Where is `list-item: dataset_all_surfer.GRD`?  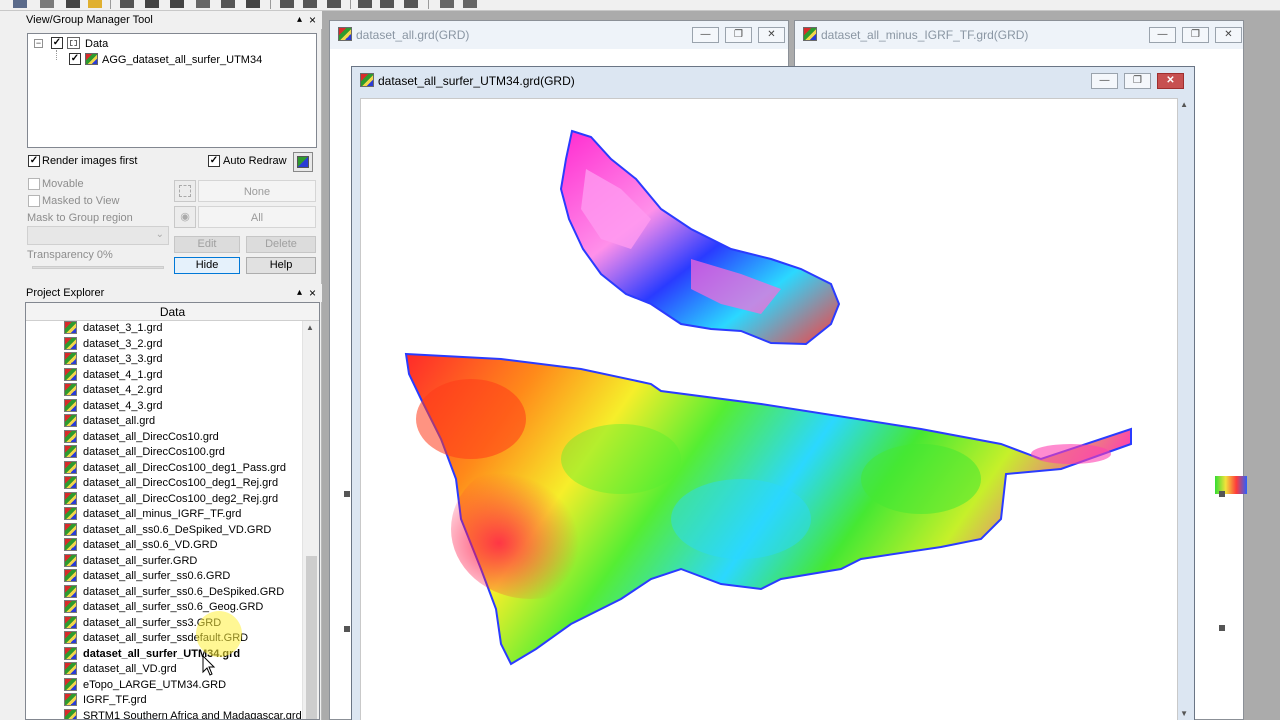 list-item: dataset_all_surfer.GRD is located at coordinates (131, 561).